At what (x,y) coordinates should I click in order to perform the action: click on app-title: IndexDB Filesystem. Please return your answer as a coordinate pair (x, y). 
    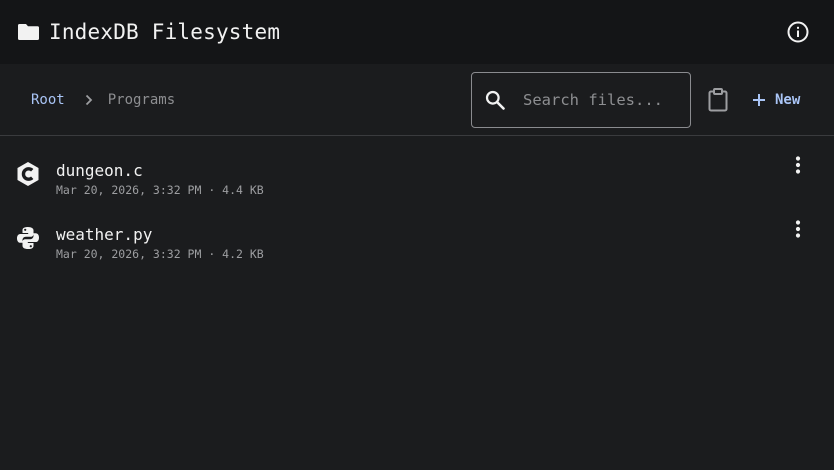
    Looking at the image, I should click on (165, 32).